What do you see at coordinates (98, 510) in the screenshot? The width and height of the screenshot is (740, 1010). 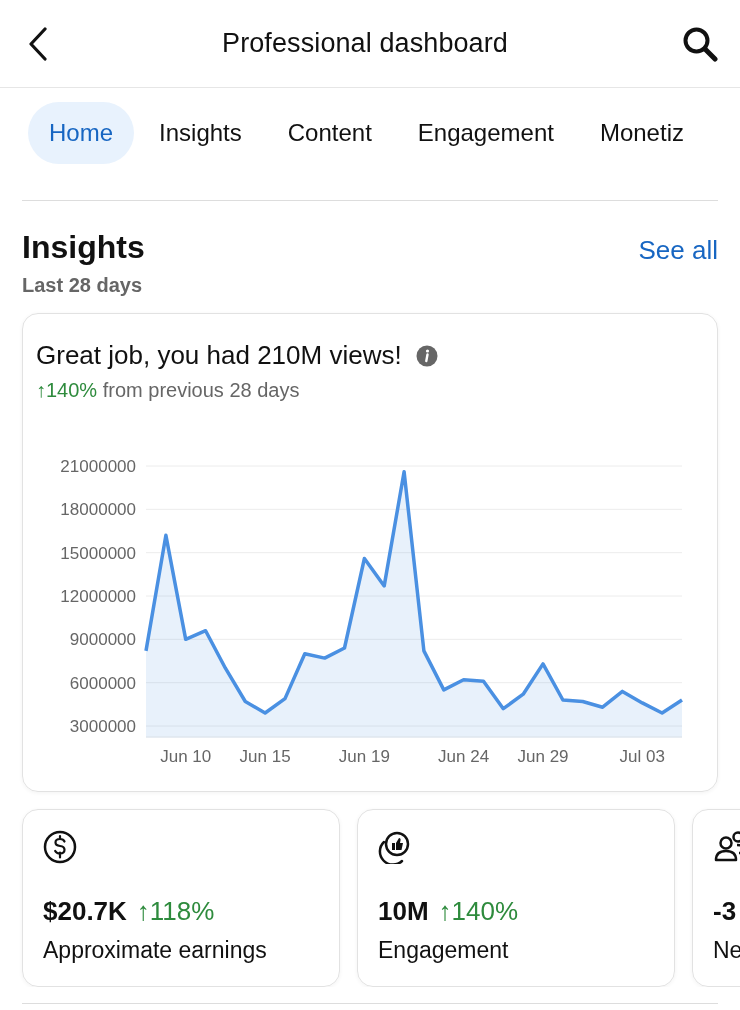 I see `axis-label: 18000000` at bounding box center [98, 510].